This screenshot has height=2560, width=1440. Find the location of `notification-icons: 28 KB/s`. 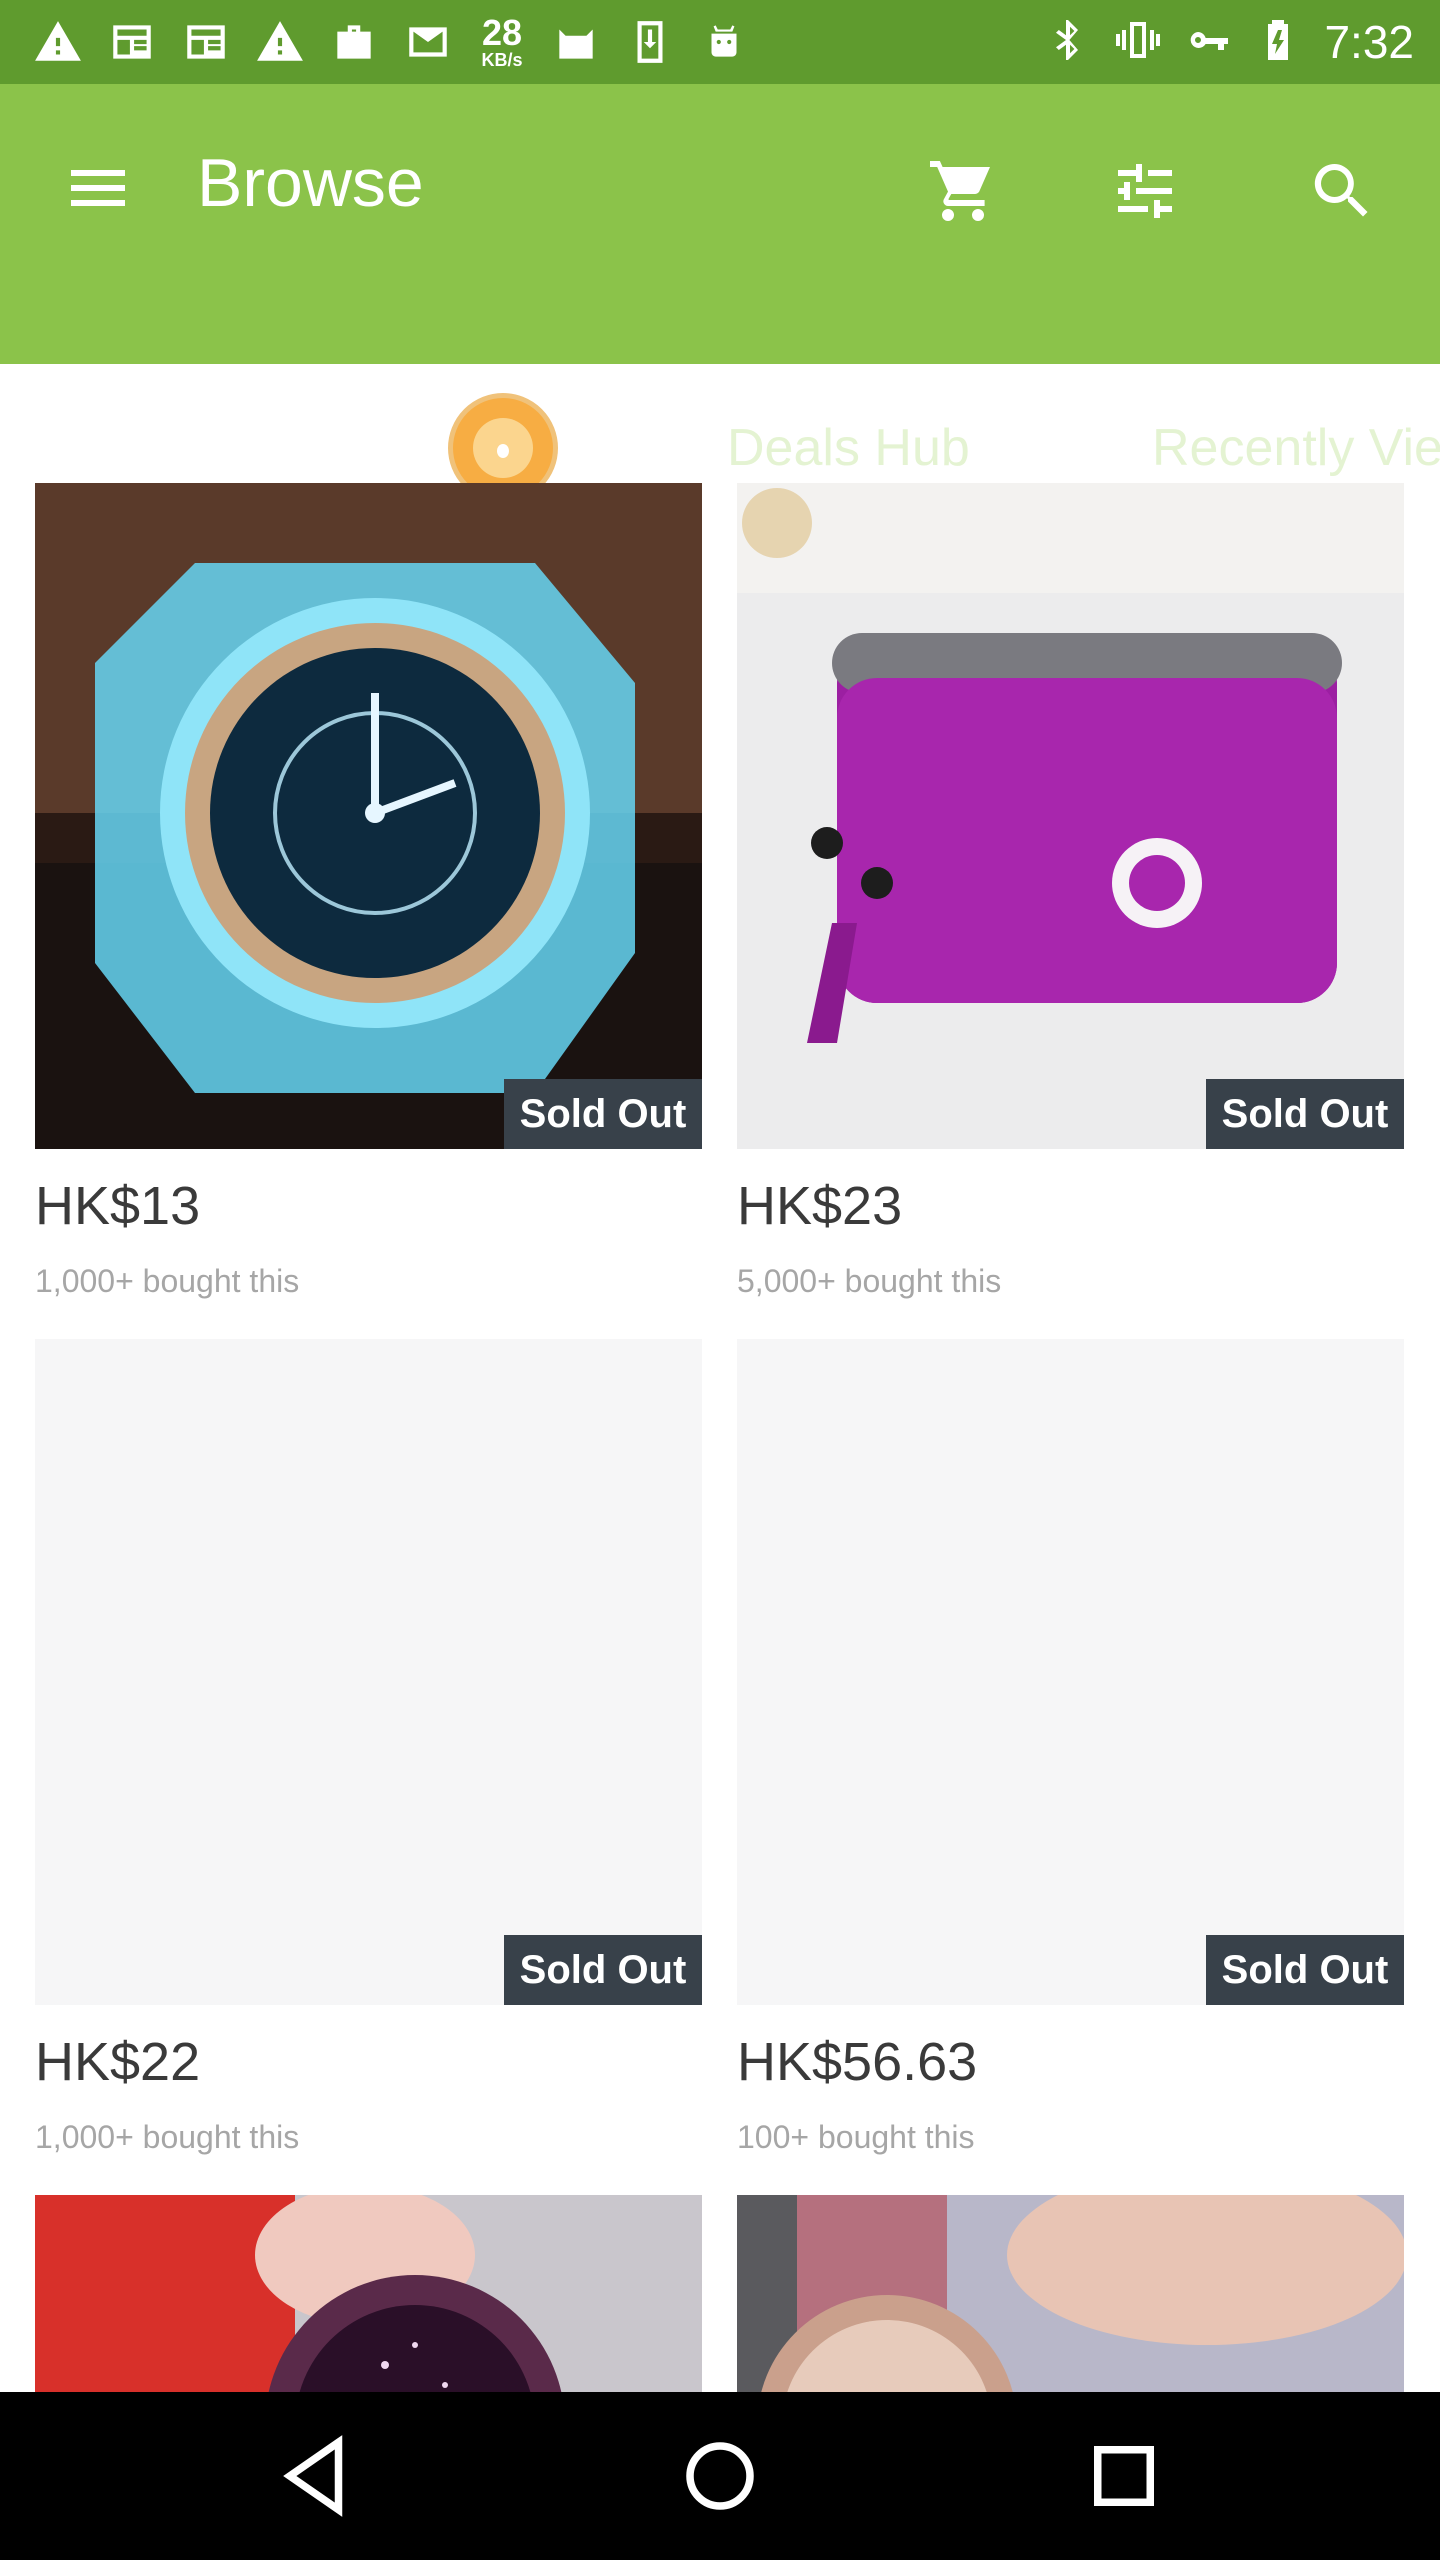

notification-icons: 28 KB/s is located at coordinates (391, 42).